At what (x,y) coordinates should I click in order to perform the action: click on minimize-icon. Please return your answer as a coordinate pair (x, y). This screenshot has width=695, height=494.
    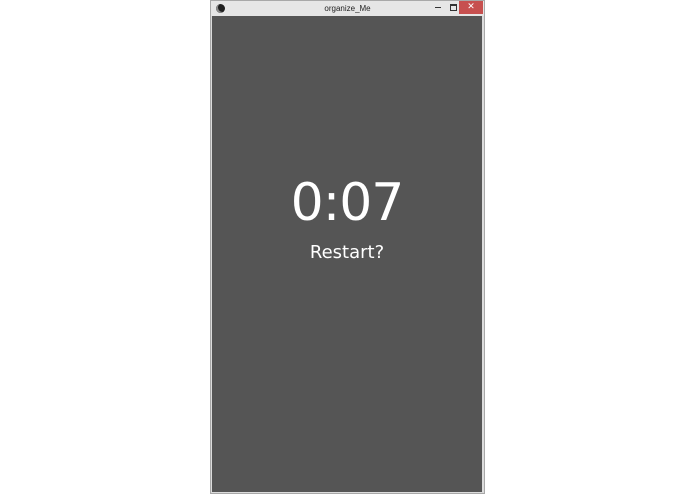
    Looking at the image, I should click on (438, 7).